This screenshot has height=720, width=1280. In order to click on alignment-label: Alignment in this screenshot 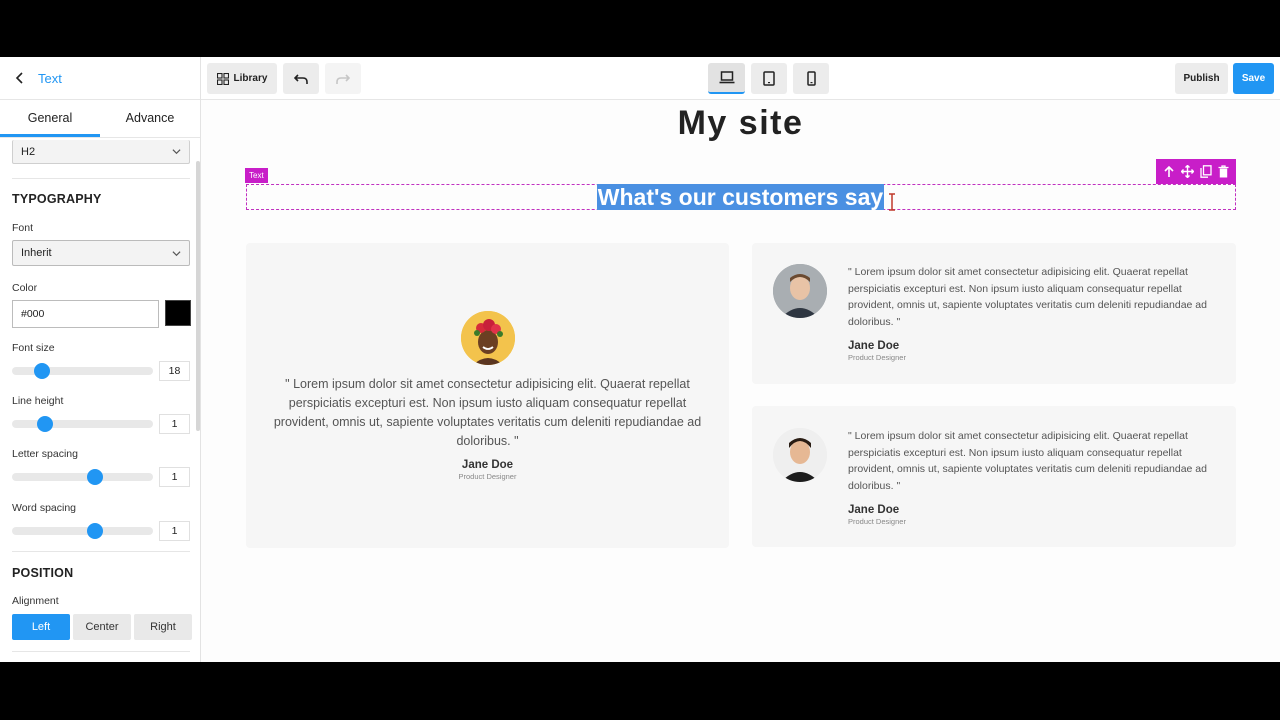, I will do `click(35, 601)`.